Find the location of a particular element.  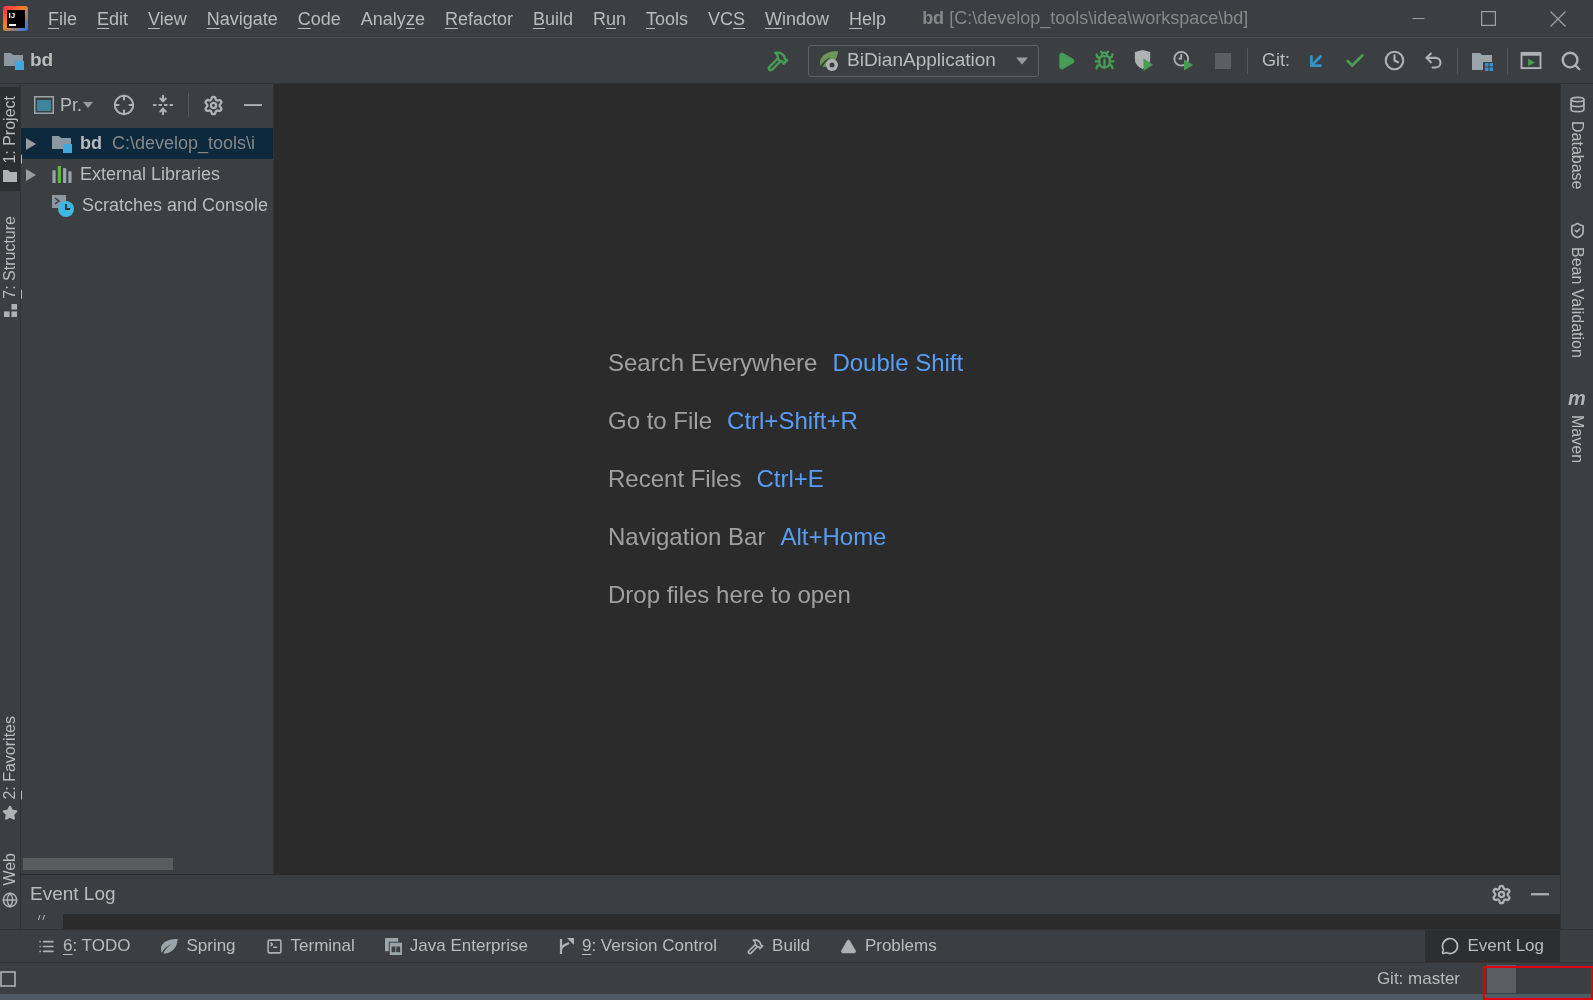

hint-label: Search Everywhere is located at coordinates (713, 363).